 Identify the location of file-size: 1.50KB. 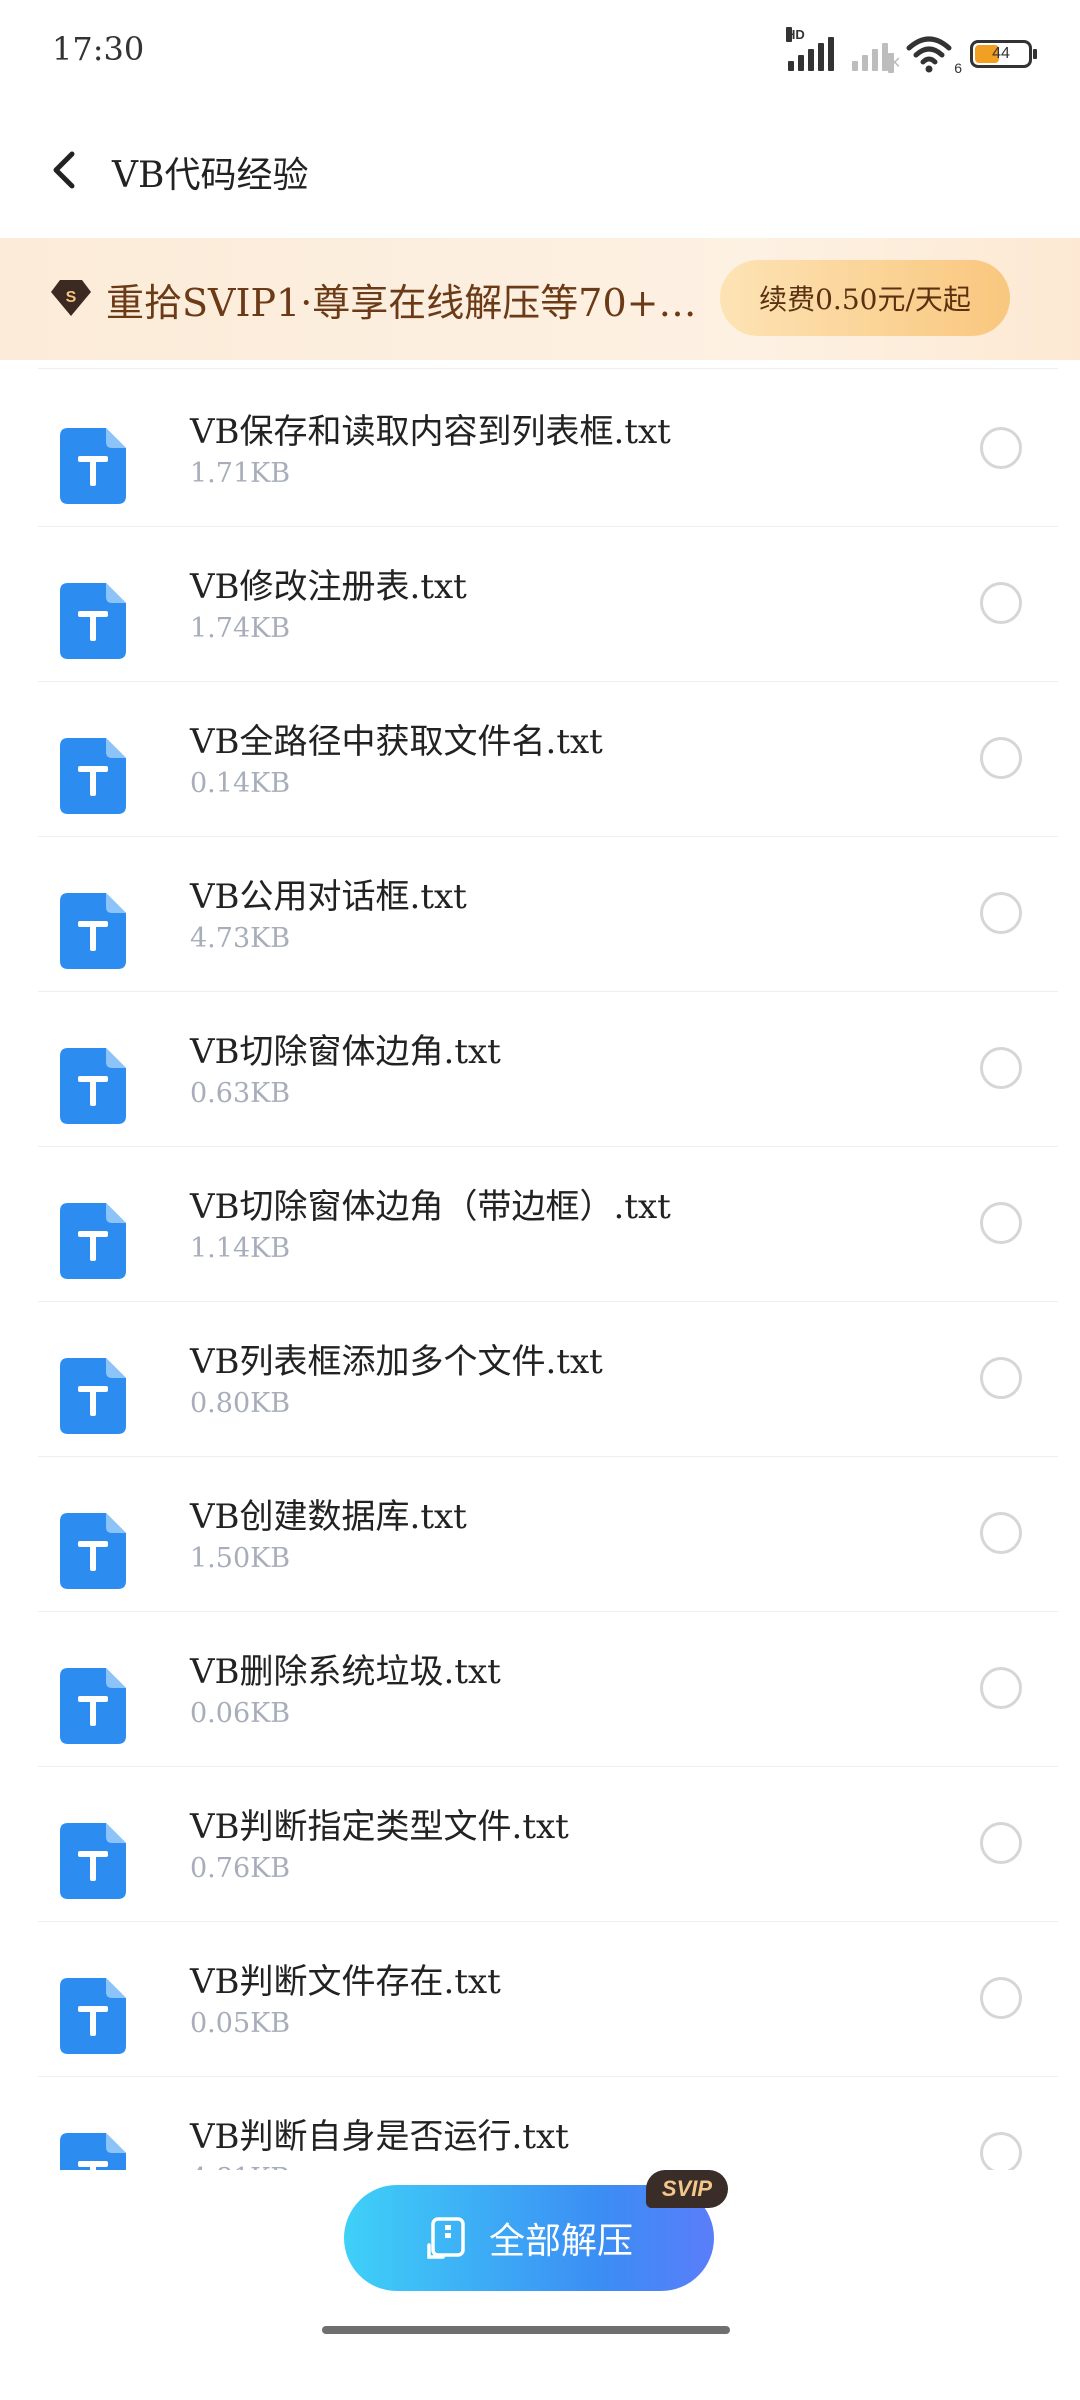
(240, 1558).